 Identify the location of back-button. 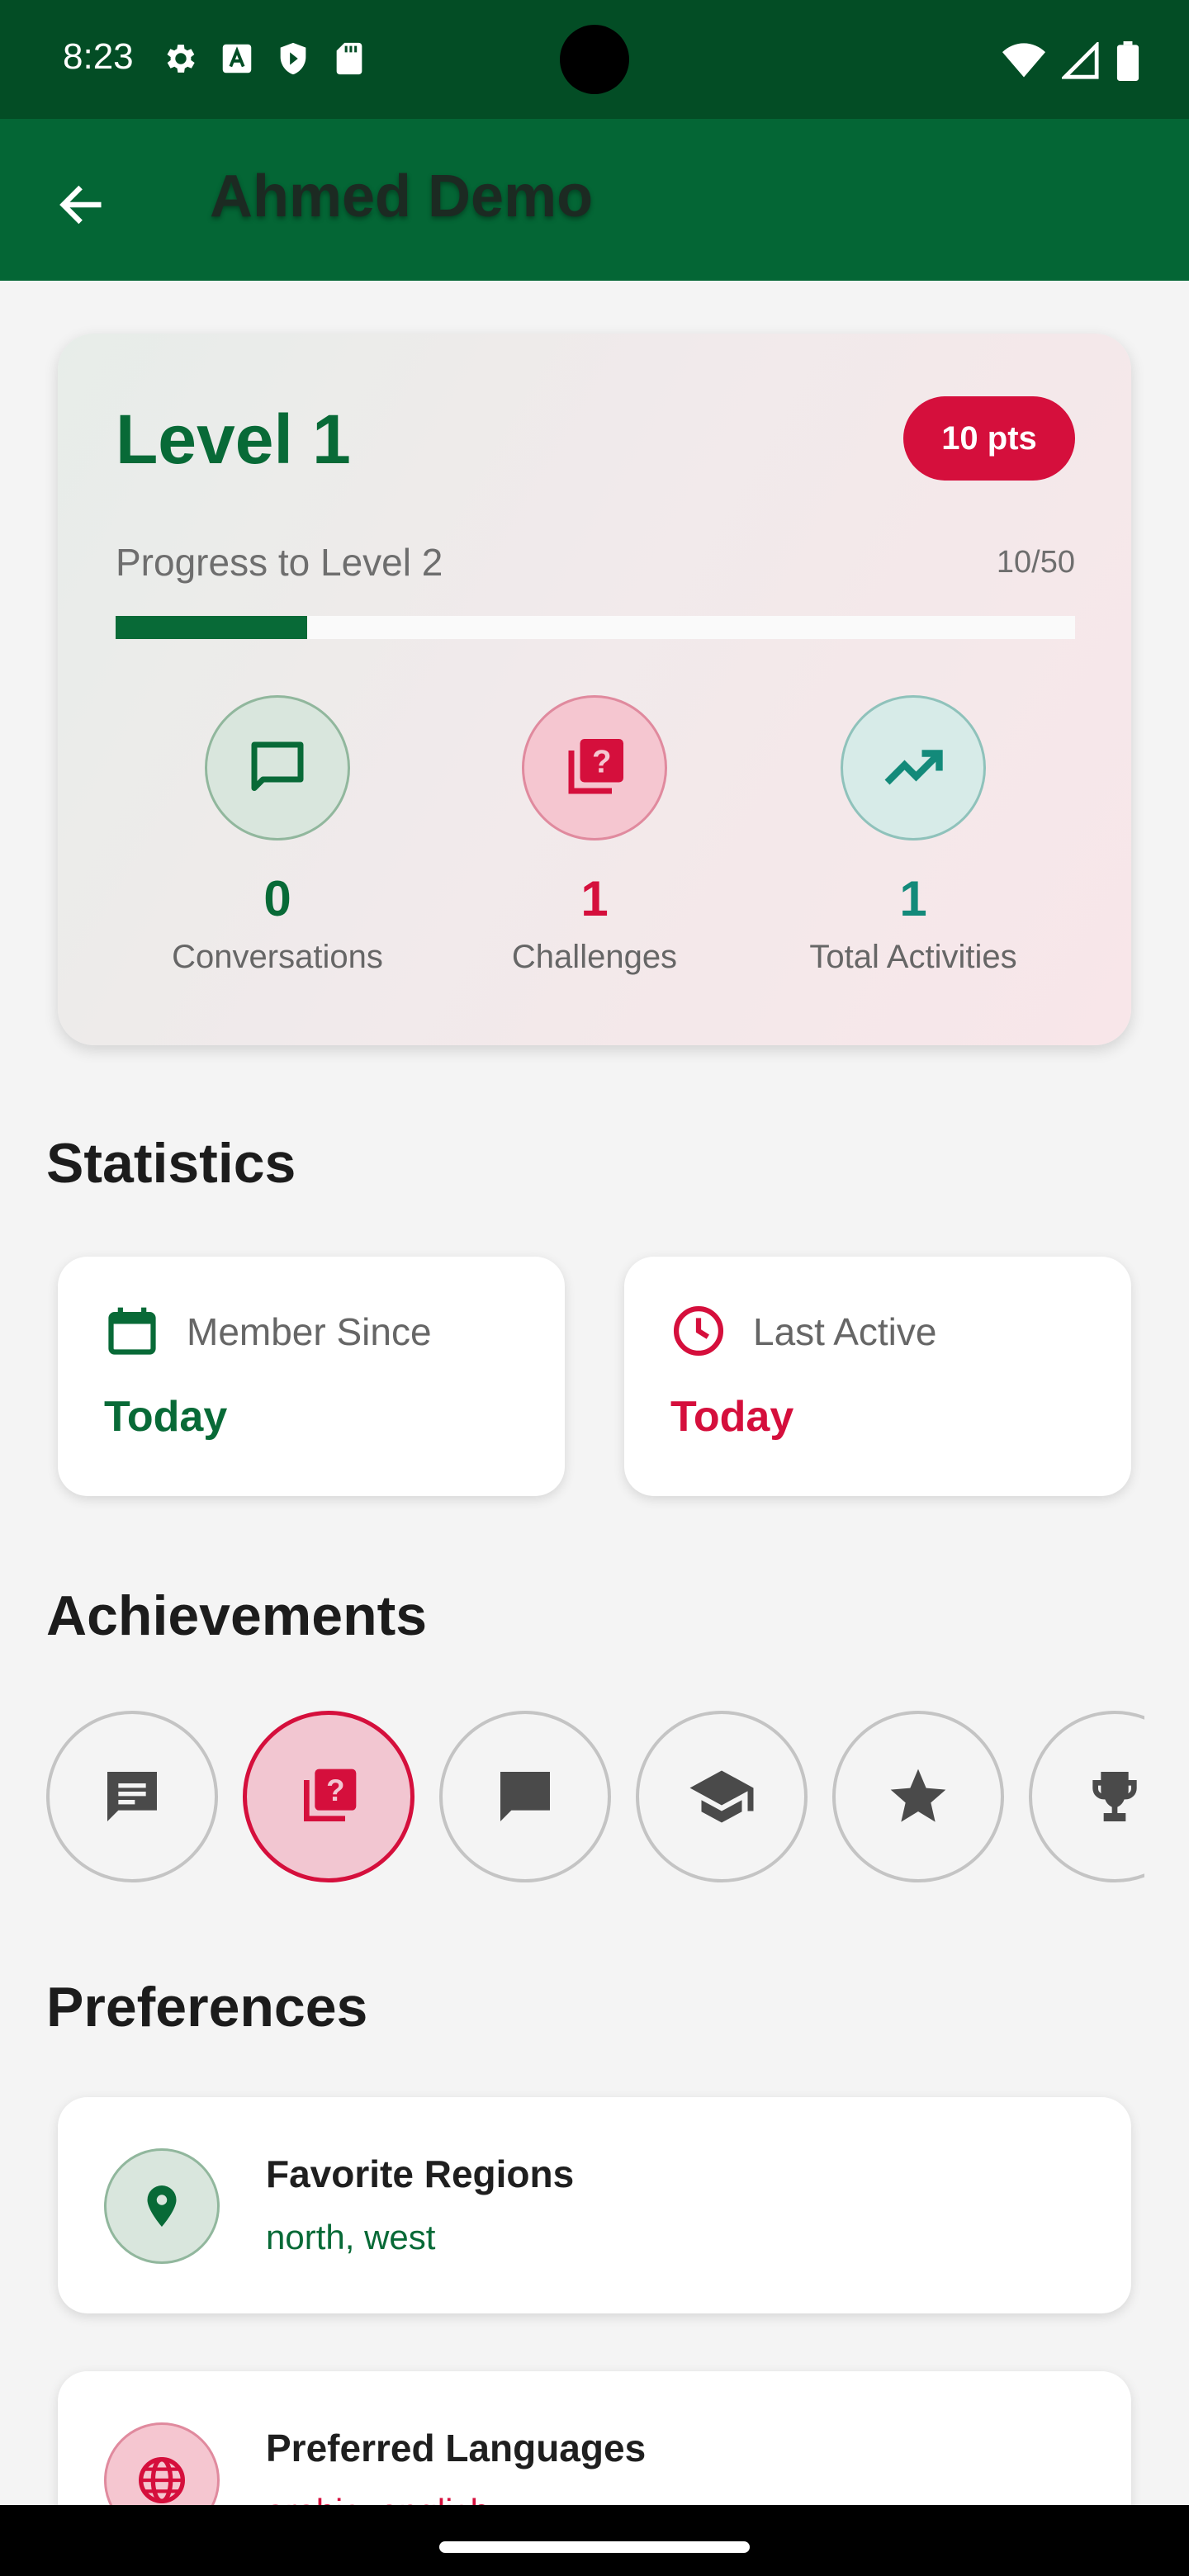
(81, 204).